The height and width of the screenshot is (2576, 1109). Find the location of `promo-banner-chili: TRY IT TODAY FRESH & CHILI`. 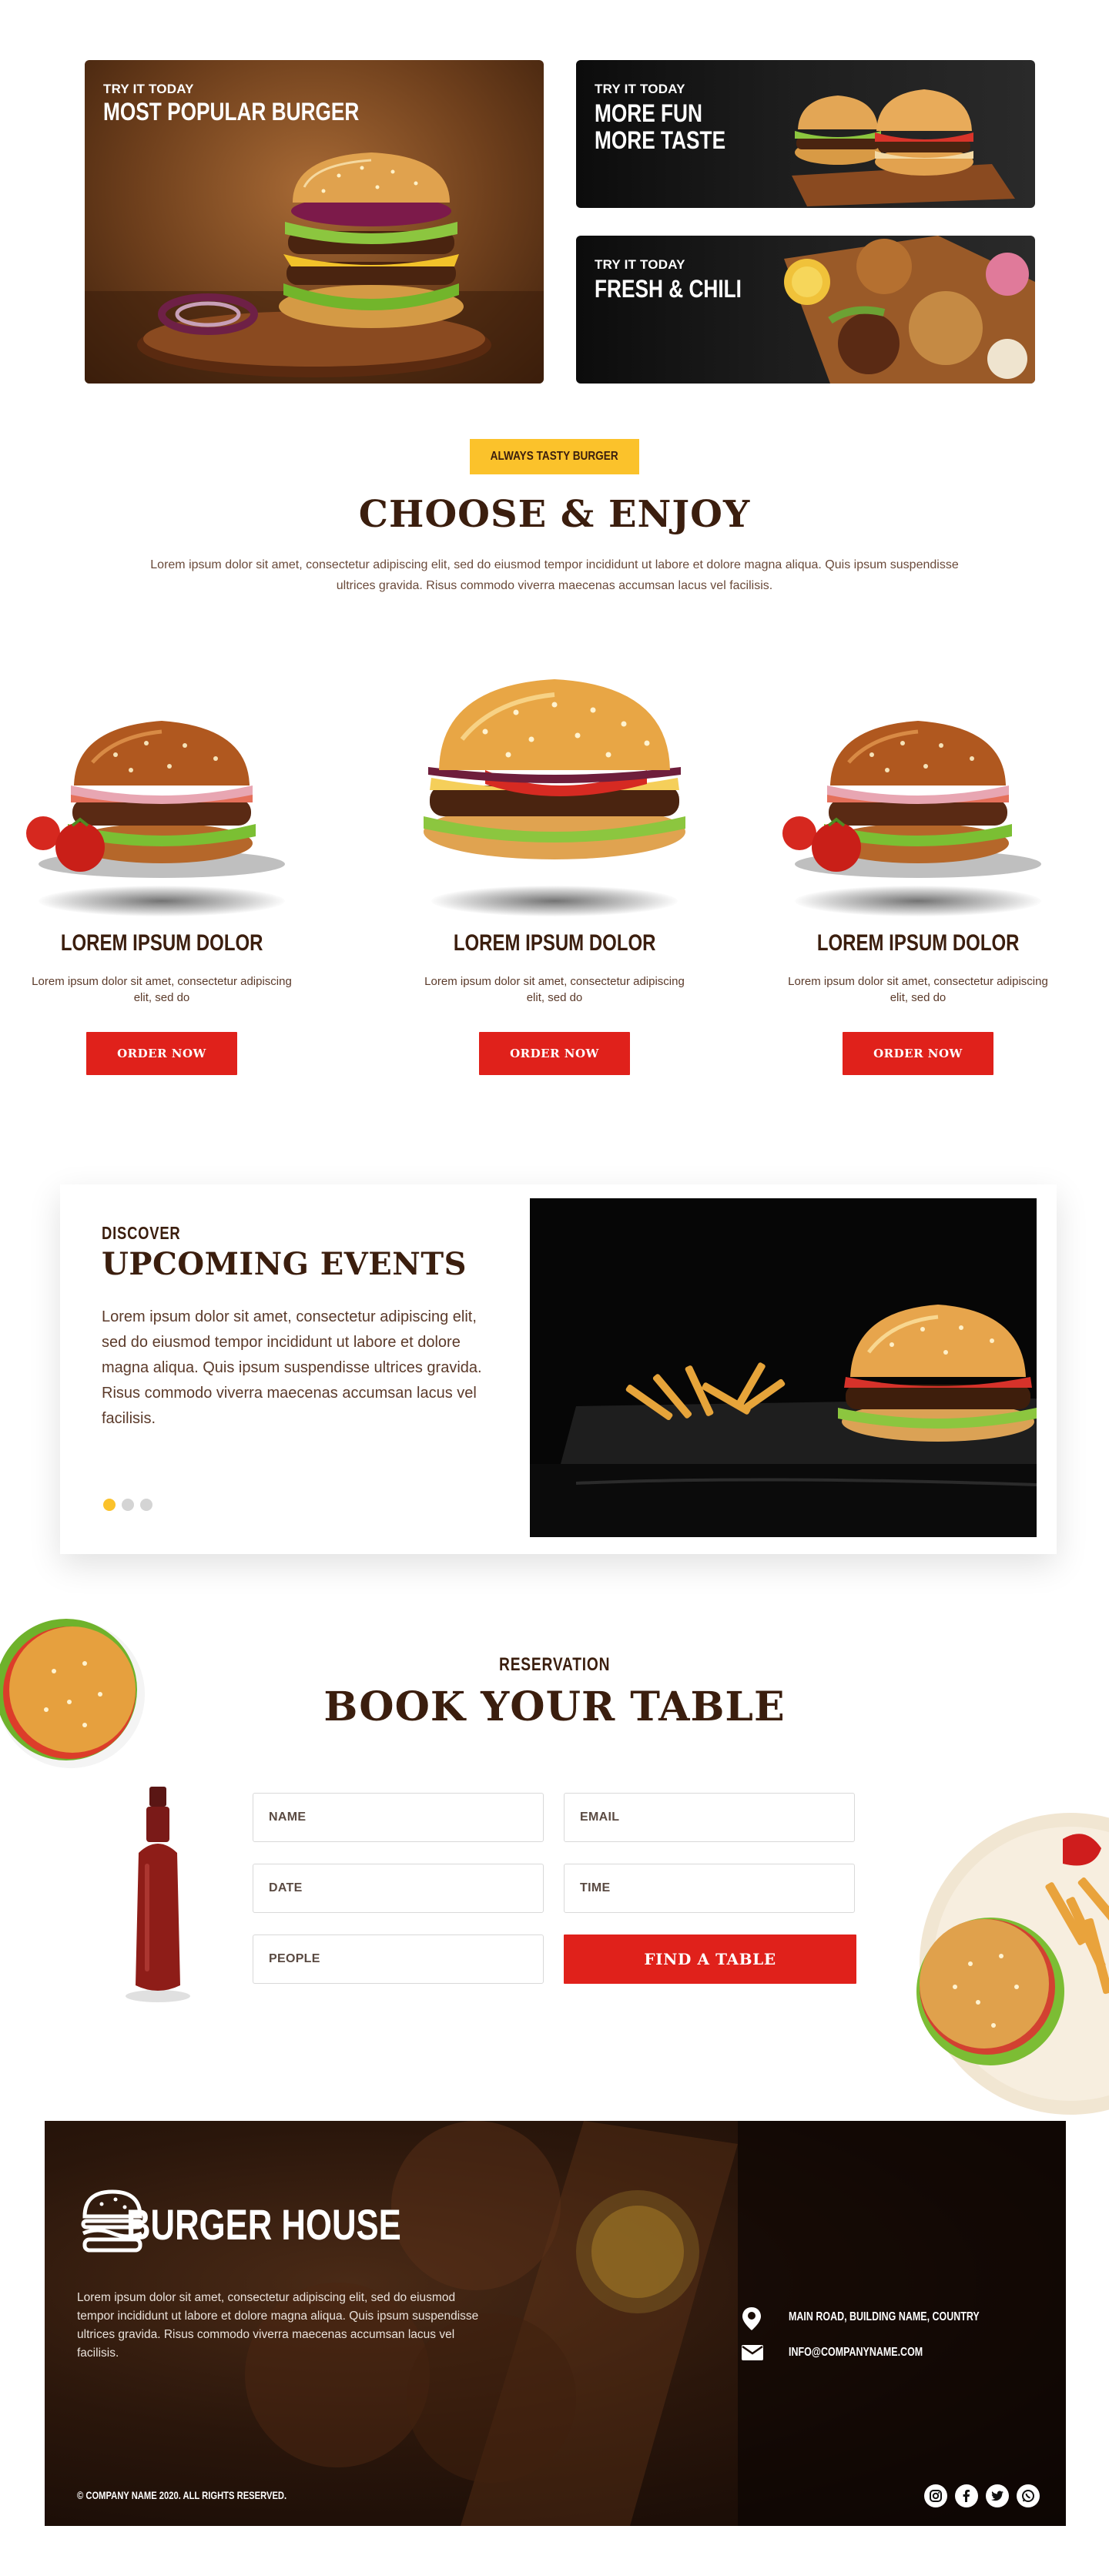

promo-banner-chili: TRY IT TODAY FRESH & CHILI is located at coordinates (805, 310).